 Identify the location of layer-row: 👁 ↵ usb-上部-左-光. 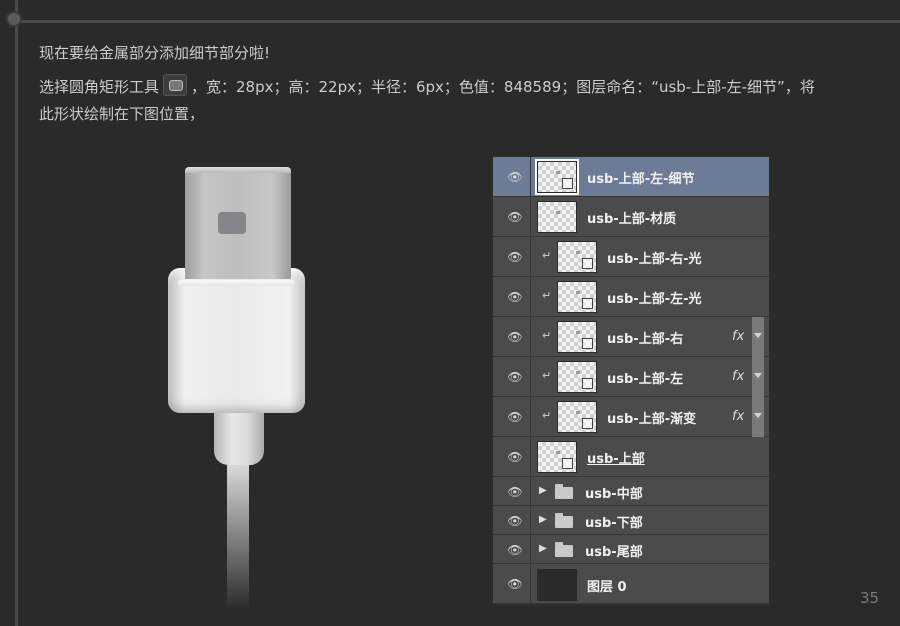
(631, 297).